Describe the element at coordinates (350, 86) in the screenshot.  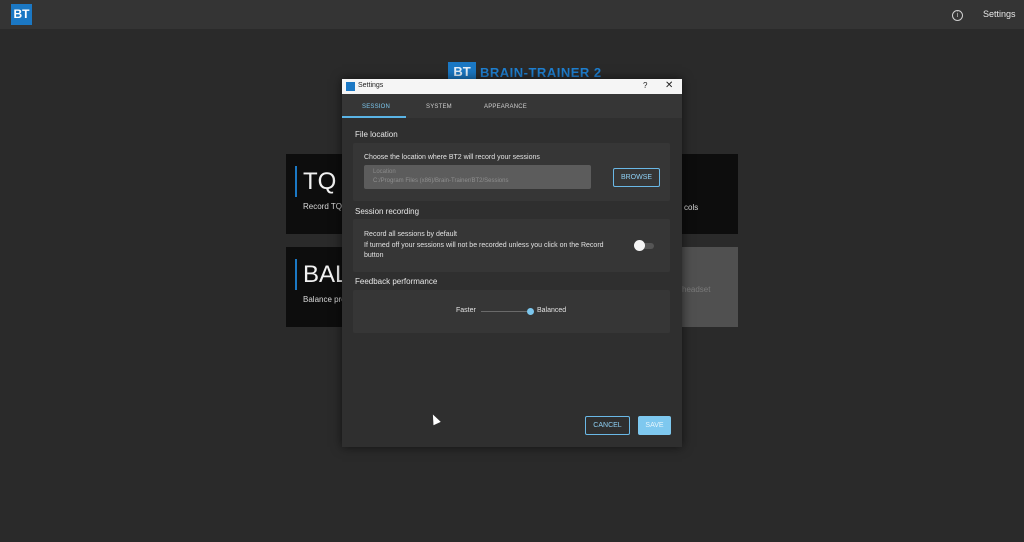
I see `app-icon` at that location.